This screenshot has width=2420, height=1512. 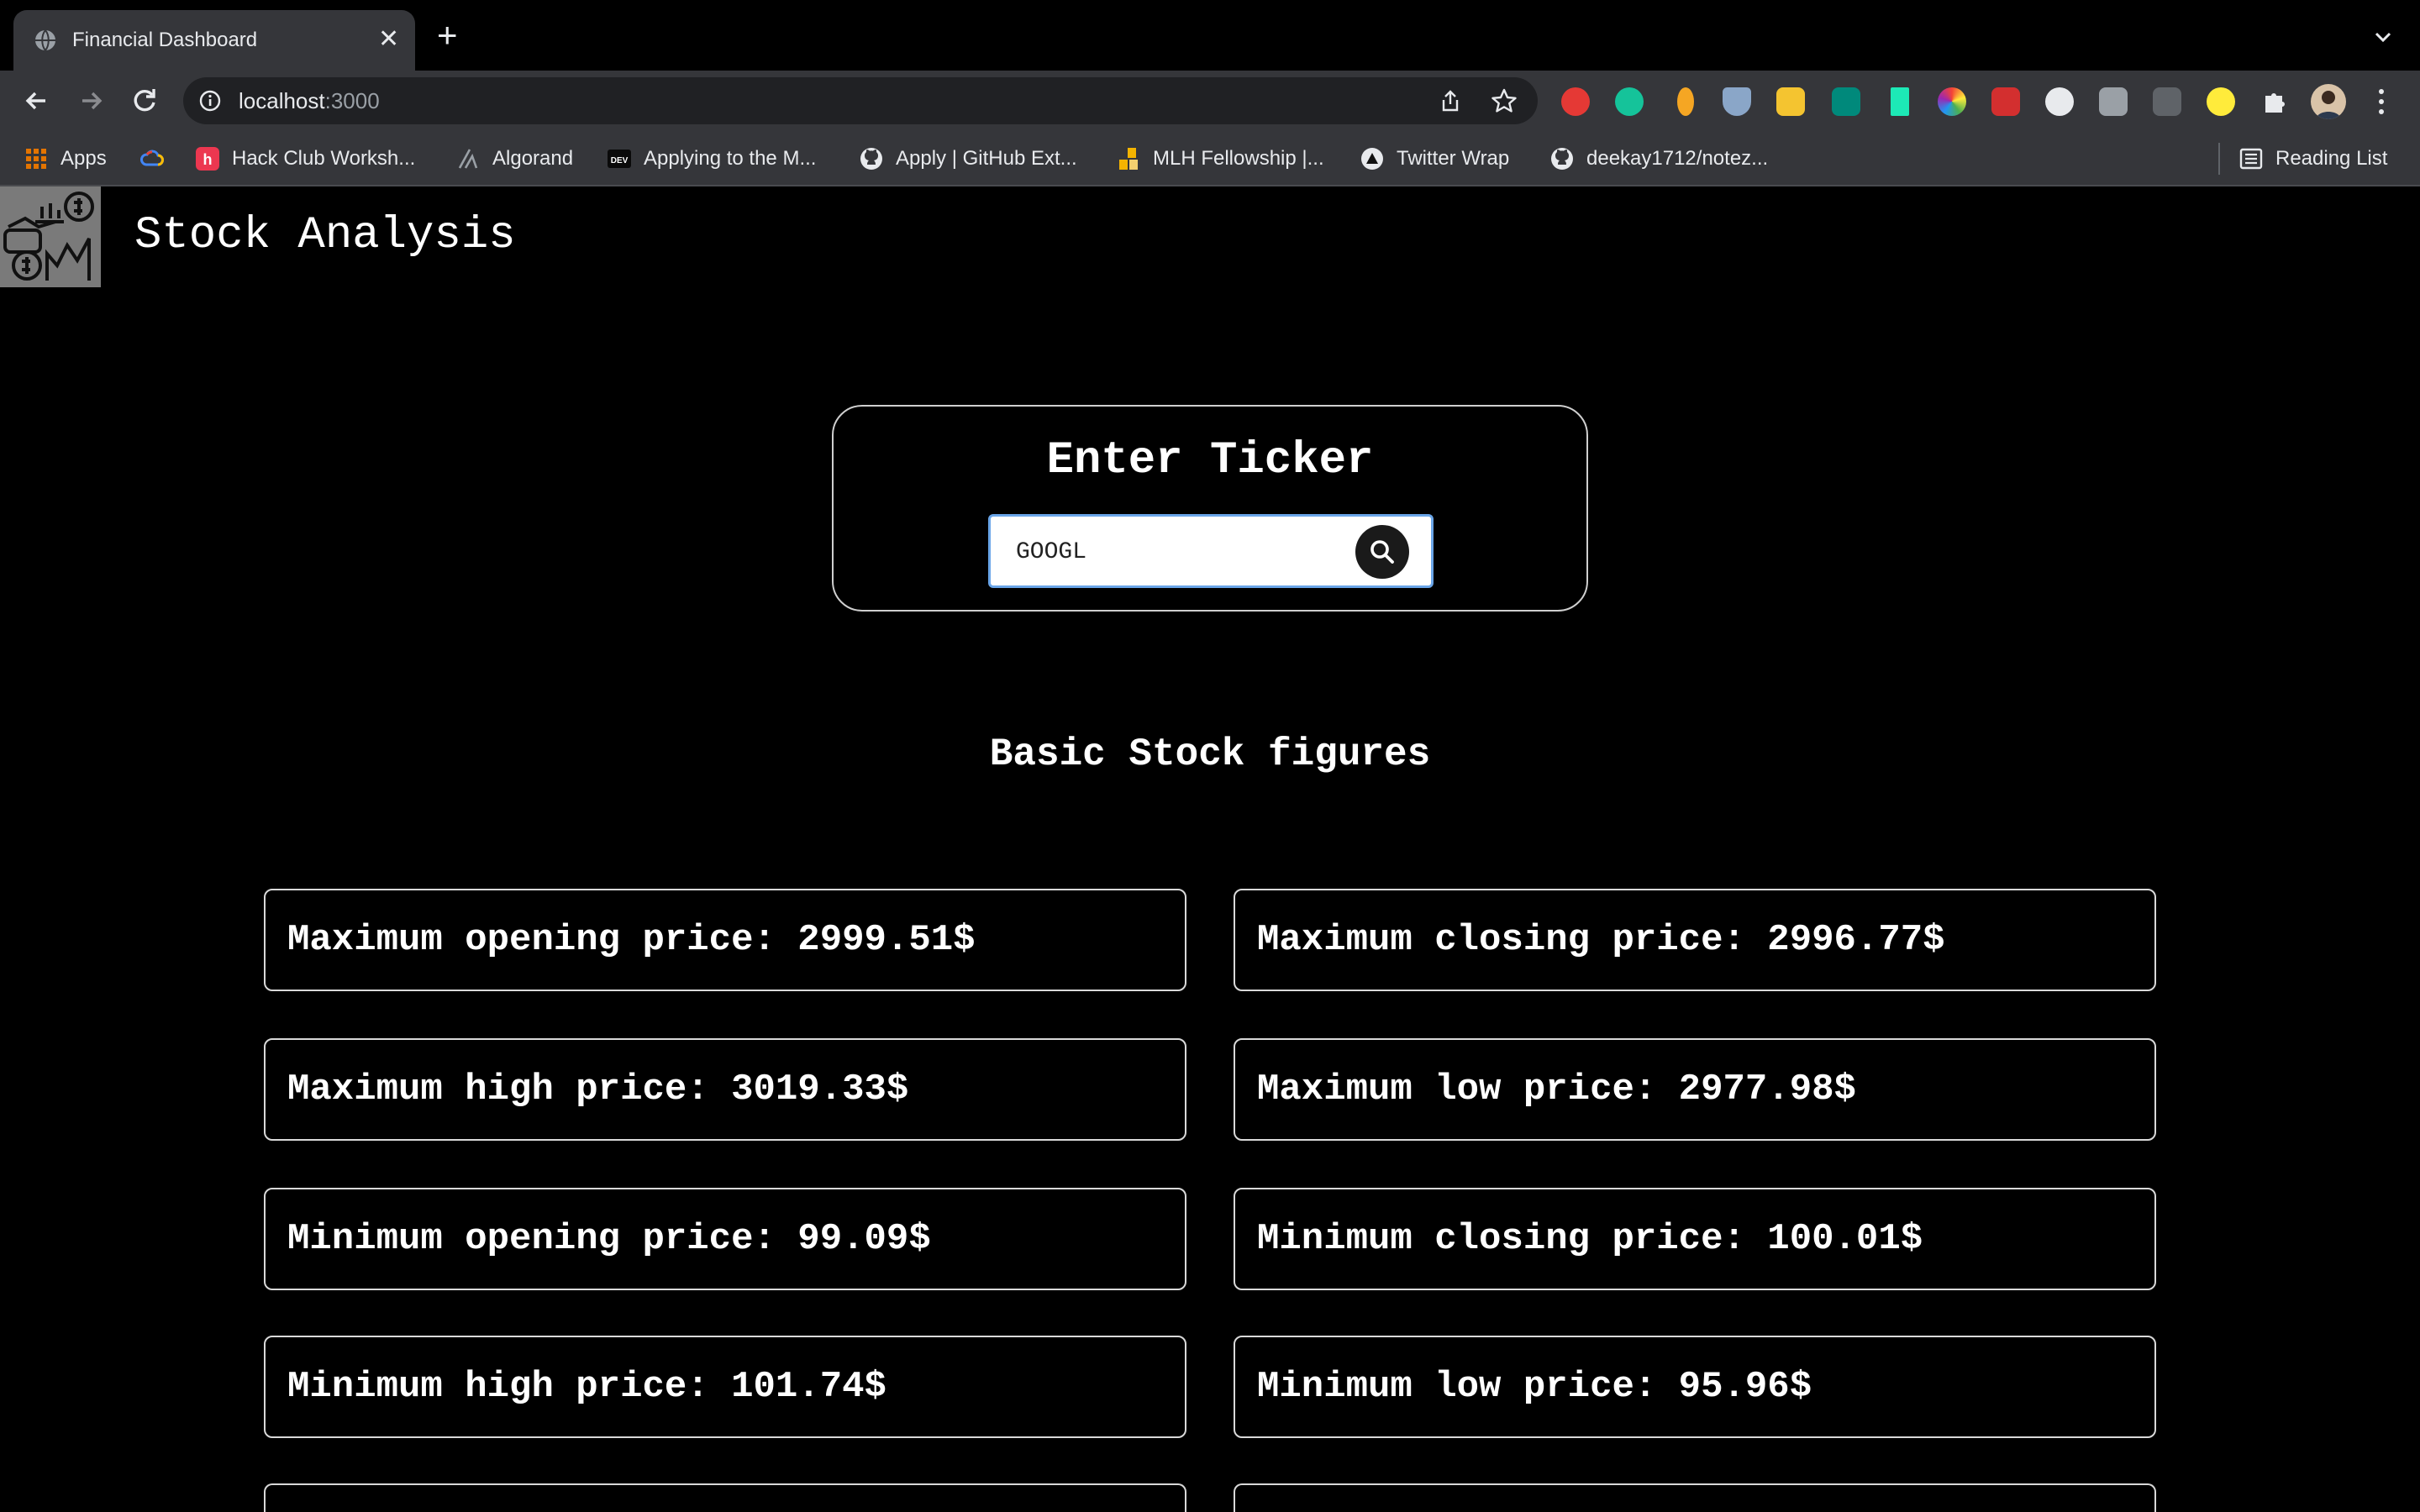 I want to click on panda-extension-icon, so click(x=2059, y=101).